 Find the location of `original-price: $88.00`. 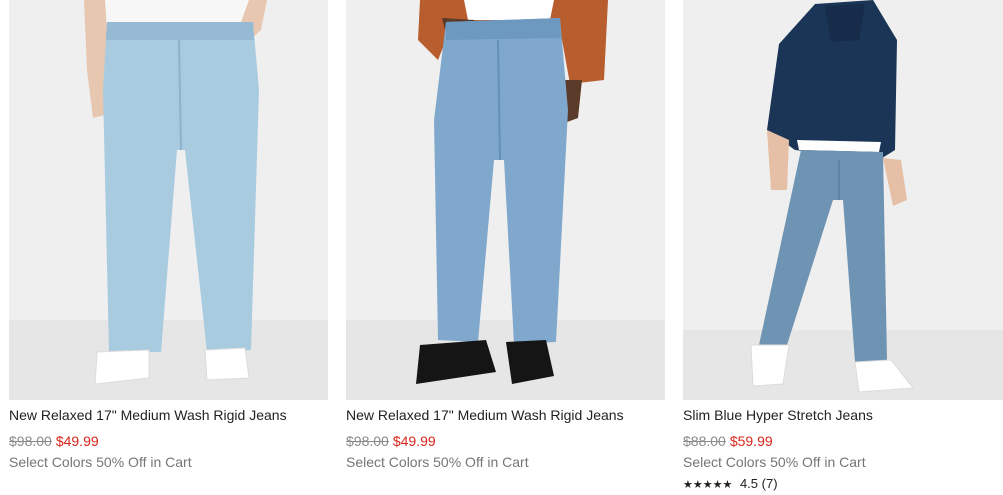

original-price: $88.00 is located at coordinates (704, 441).